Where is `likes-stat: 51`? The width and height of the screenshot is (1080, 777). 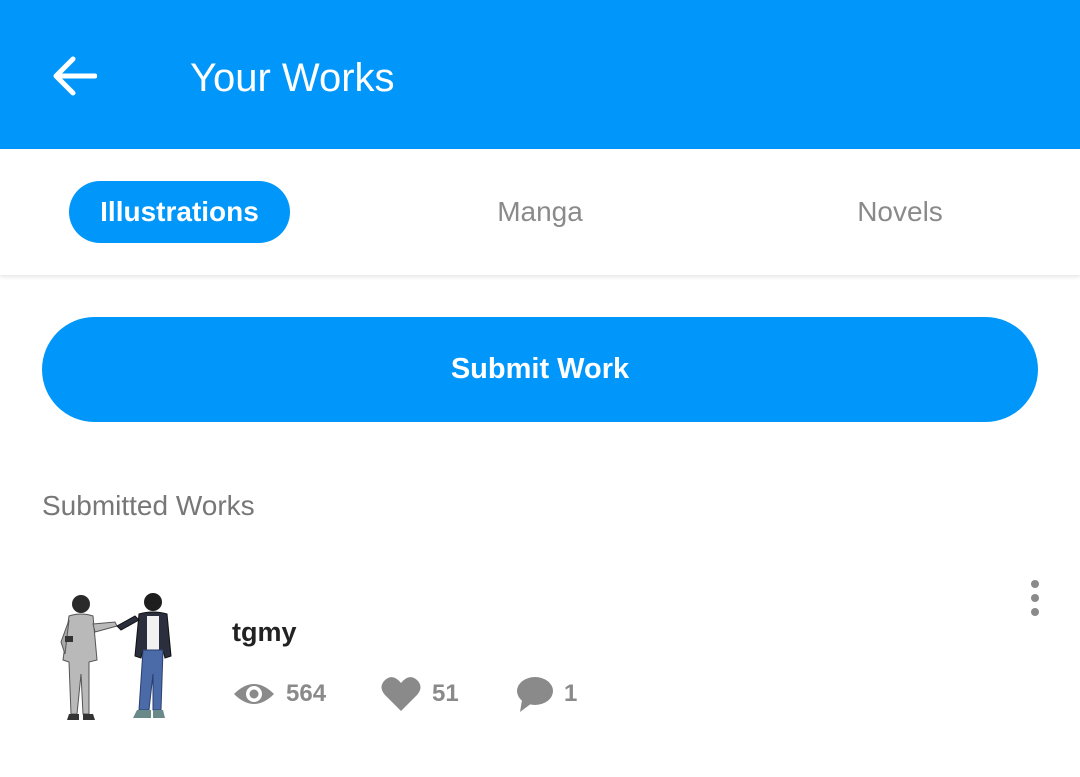 likes-stat: 51 is located at coordinates (419, 694).